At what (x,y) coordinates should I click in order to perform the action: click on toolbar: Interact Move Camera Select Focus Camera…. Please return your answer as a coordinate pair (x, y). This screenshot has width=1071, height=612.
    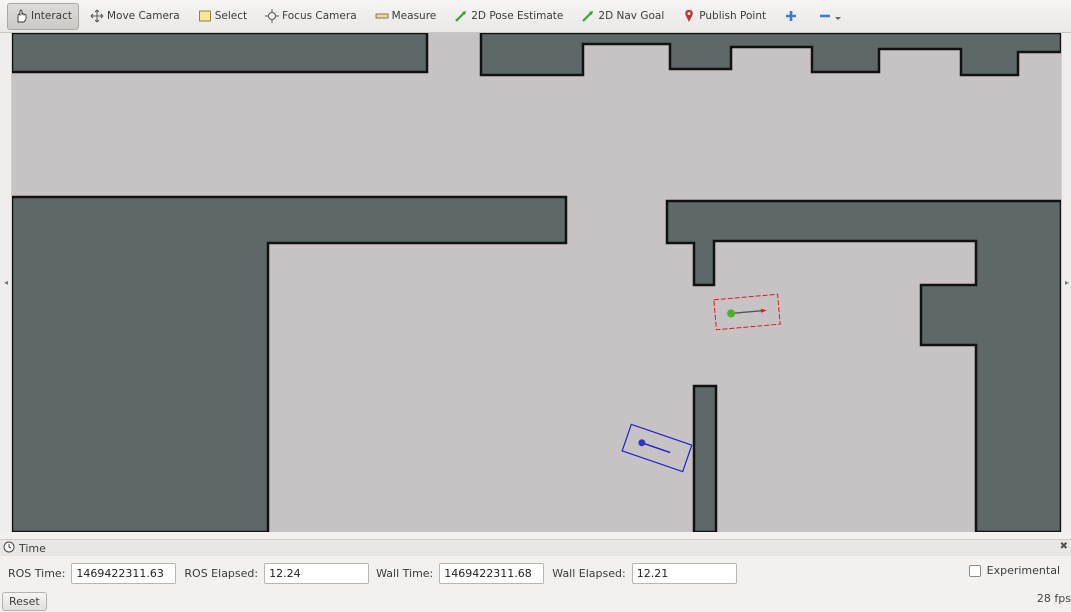
    Looking at the image, I should click on (535, 16).